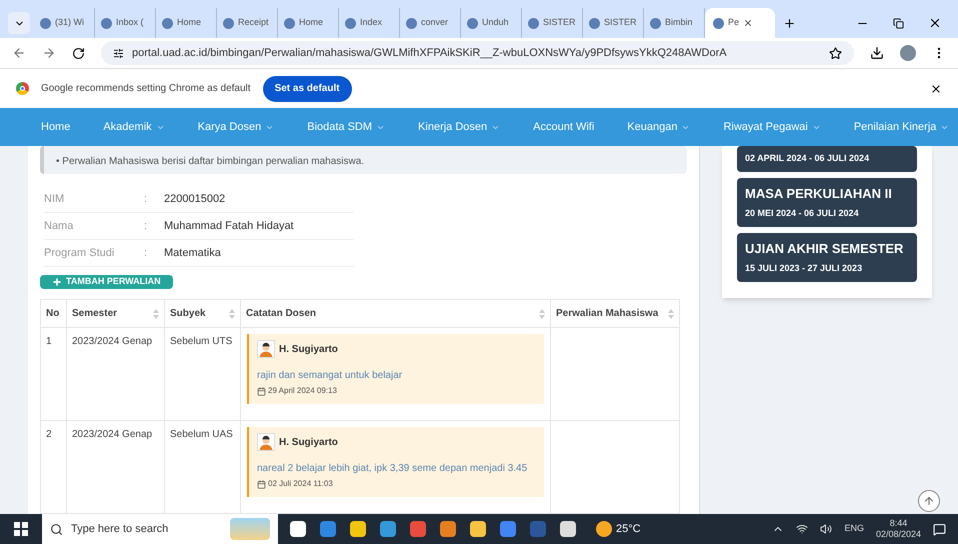 This screenshot has height=544, width=958. I want to click on tab-title: Unduh, so click(495, 23).